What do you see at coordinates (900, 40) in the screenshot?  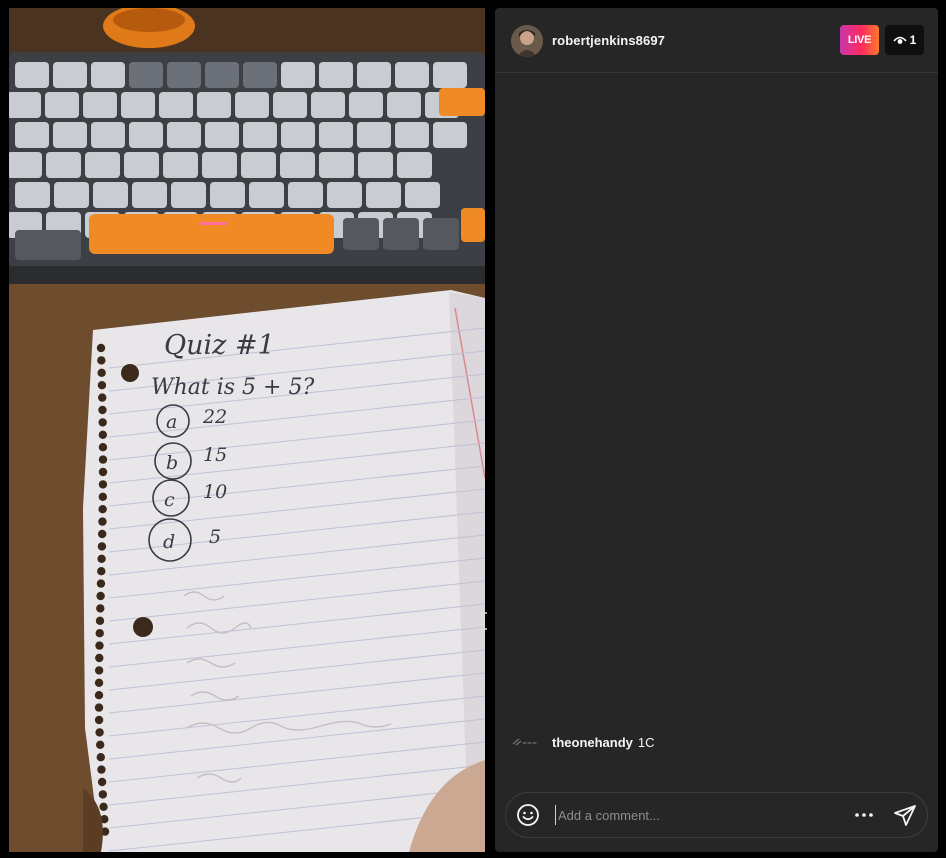 I see `eye-icon` at bounding box center [900, 40].